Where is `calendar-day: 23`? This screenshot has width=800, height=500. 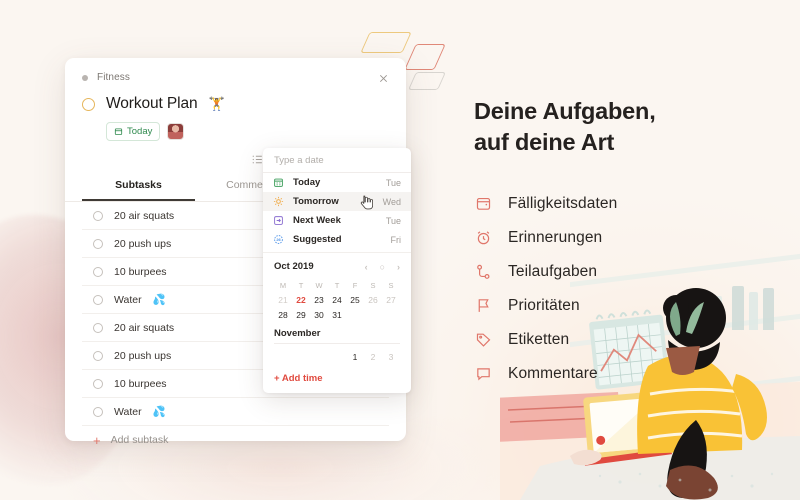 calendar-day: 23 is located at coordinates (319, 300).